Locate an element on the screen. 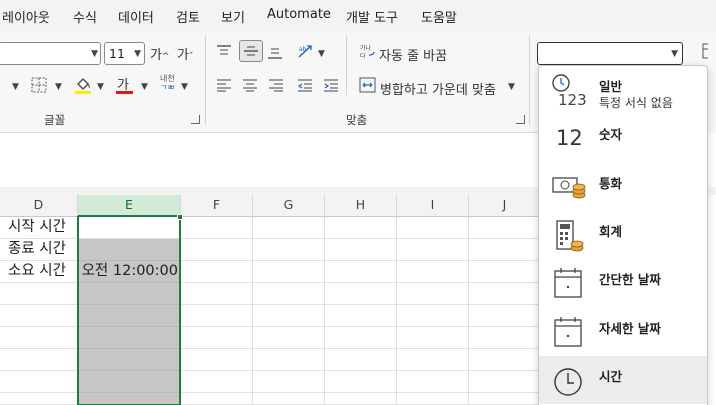 This screenshot has width=716, height=405. cell-i9 is located at coordinates (433, 399).